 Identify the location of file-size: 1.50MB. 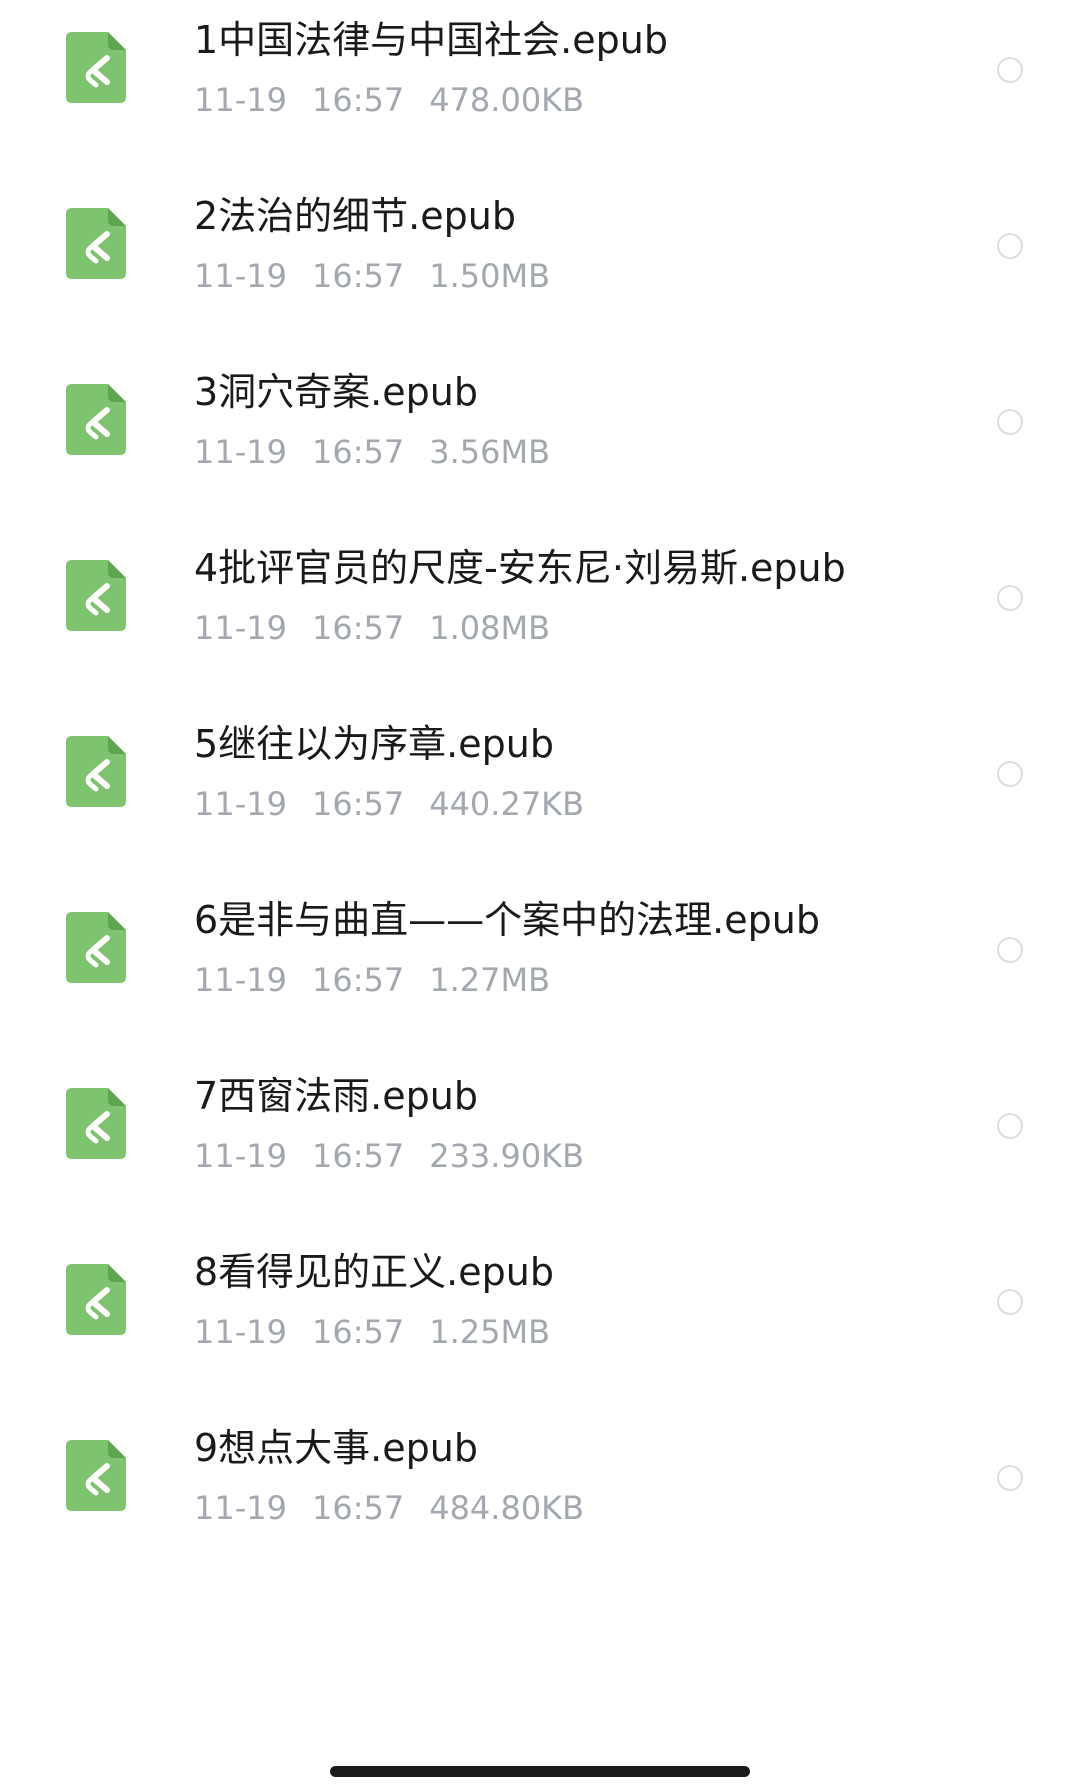
(490, 276).